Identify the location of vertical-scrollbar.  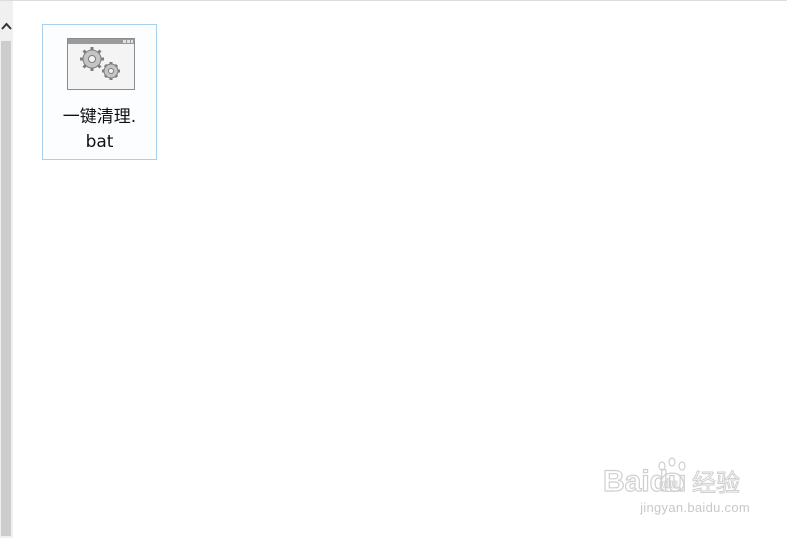
(6, 269).